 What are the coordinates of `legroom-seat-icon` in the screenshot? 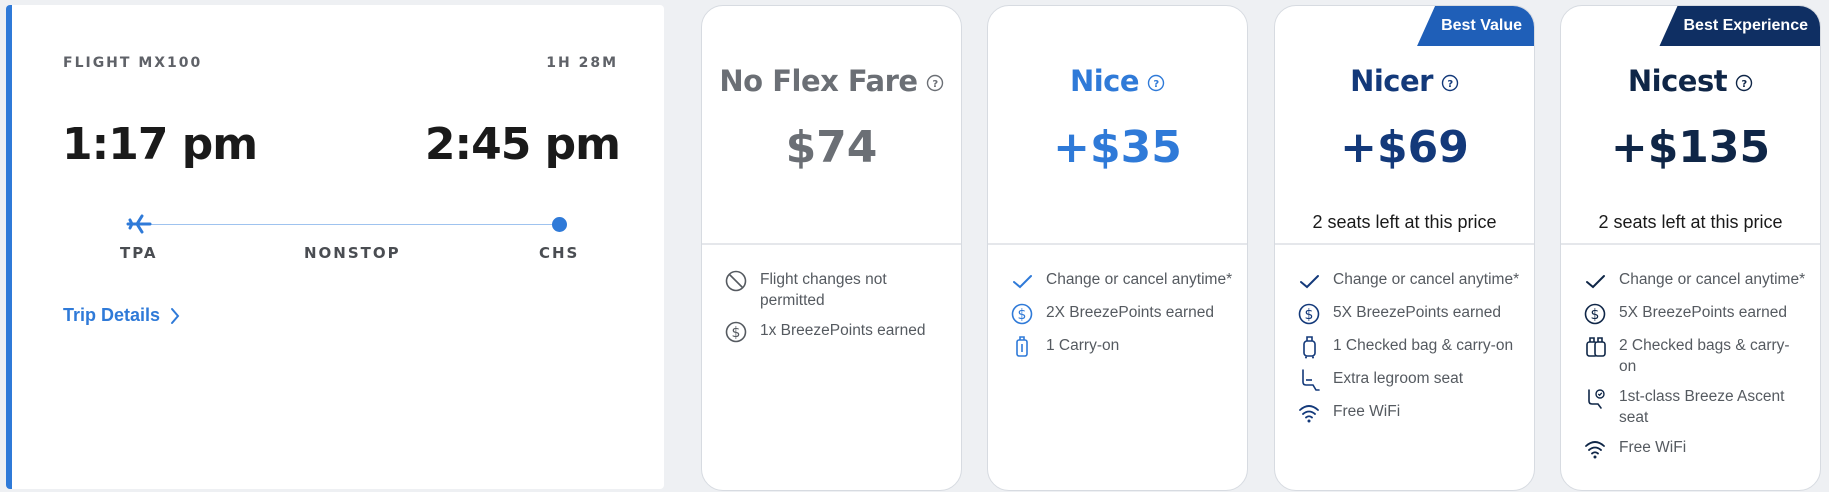 It's located at (1311, 380).